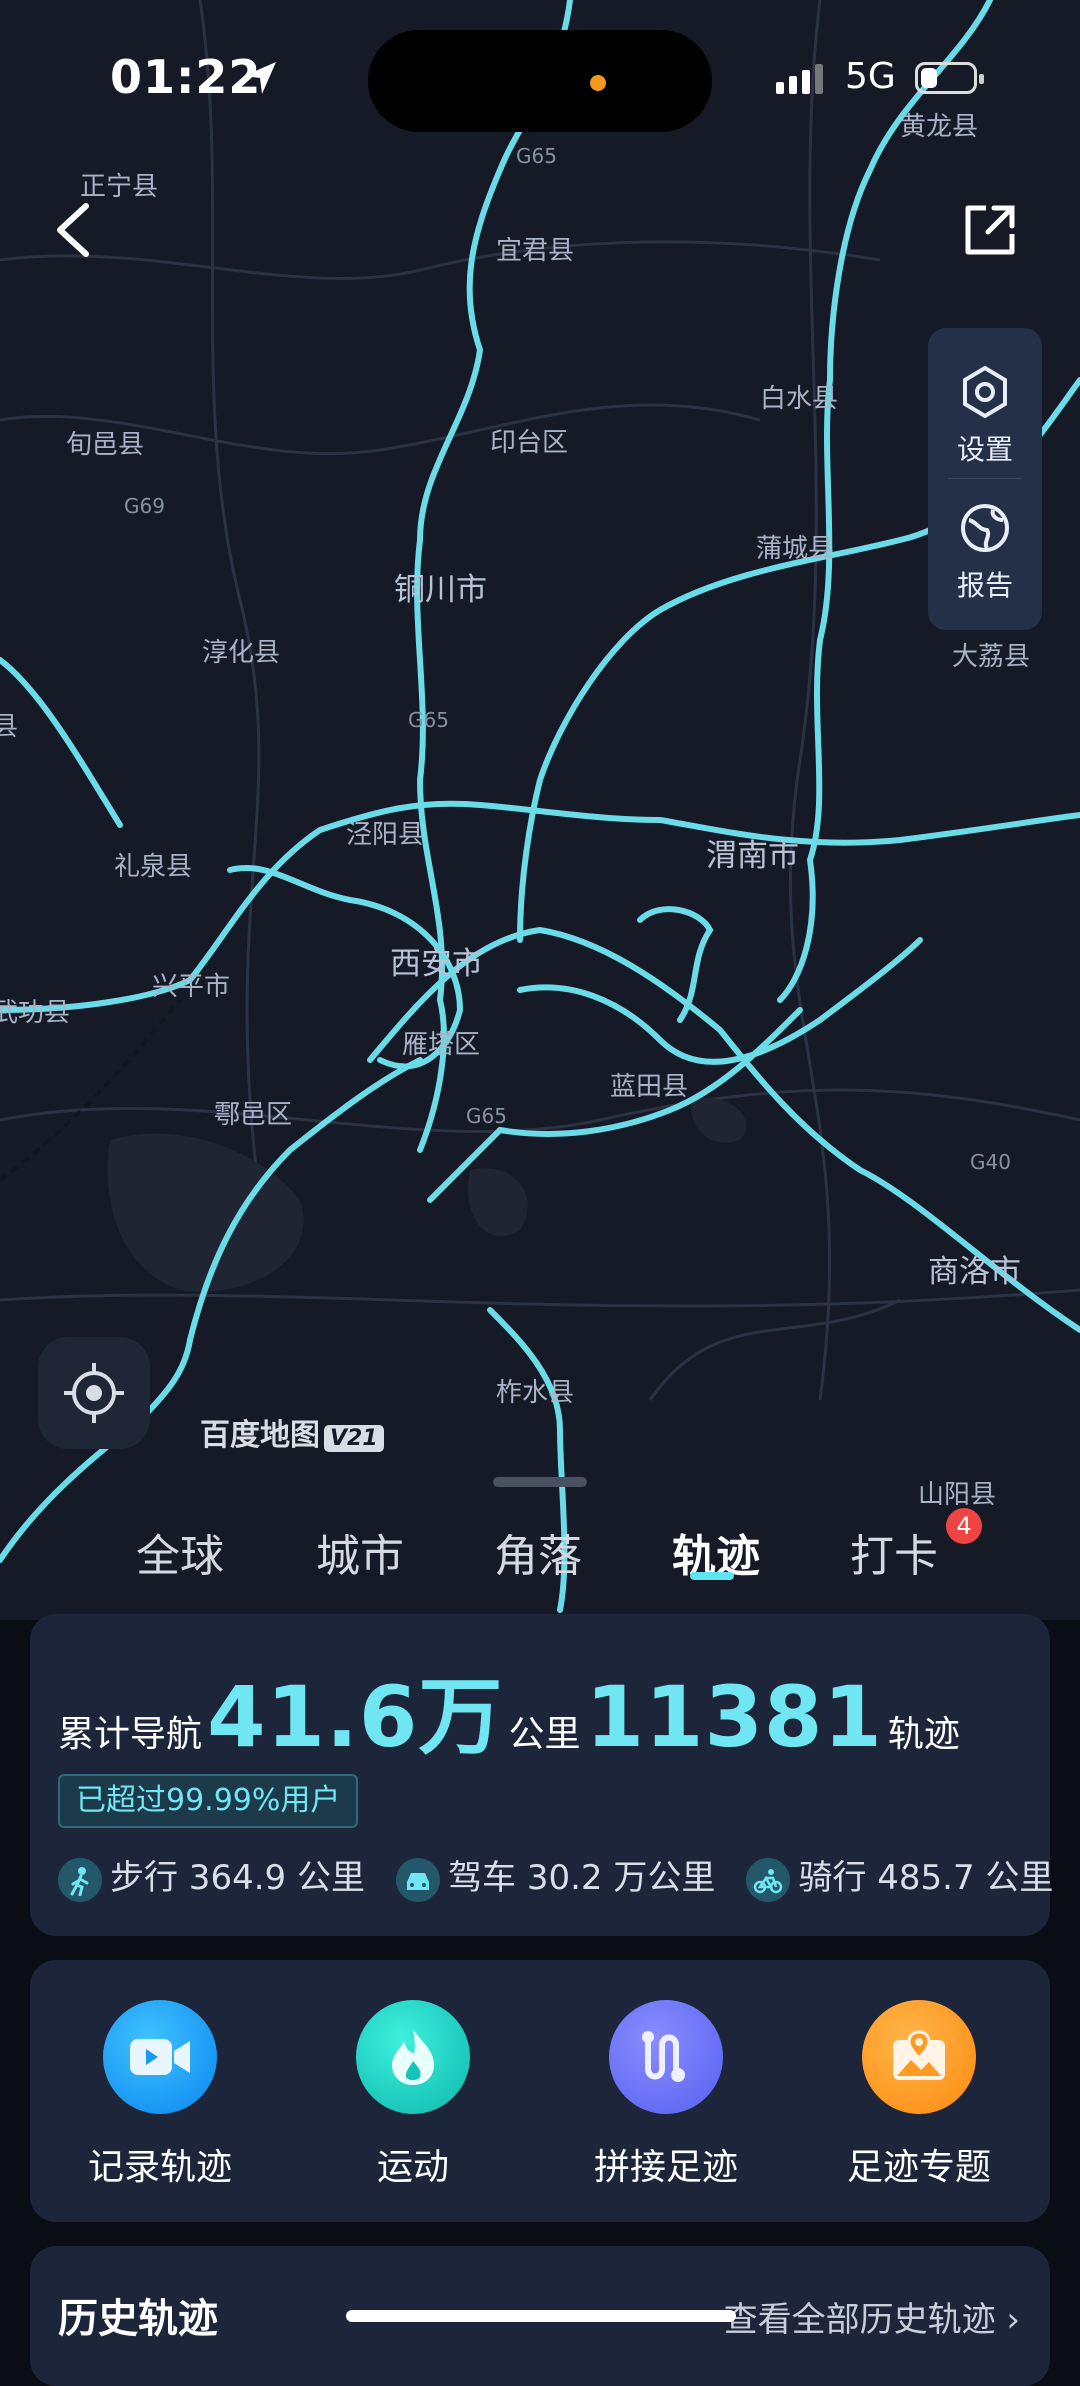 This screenshot has height=2386, width=1080. I want to click on place-label: 铜川市, so click(440, 590).